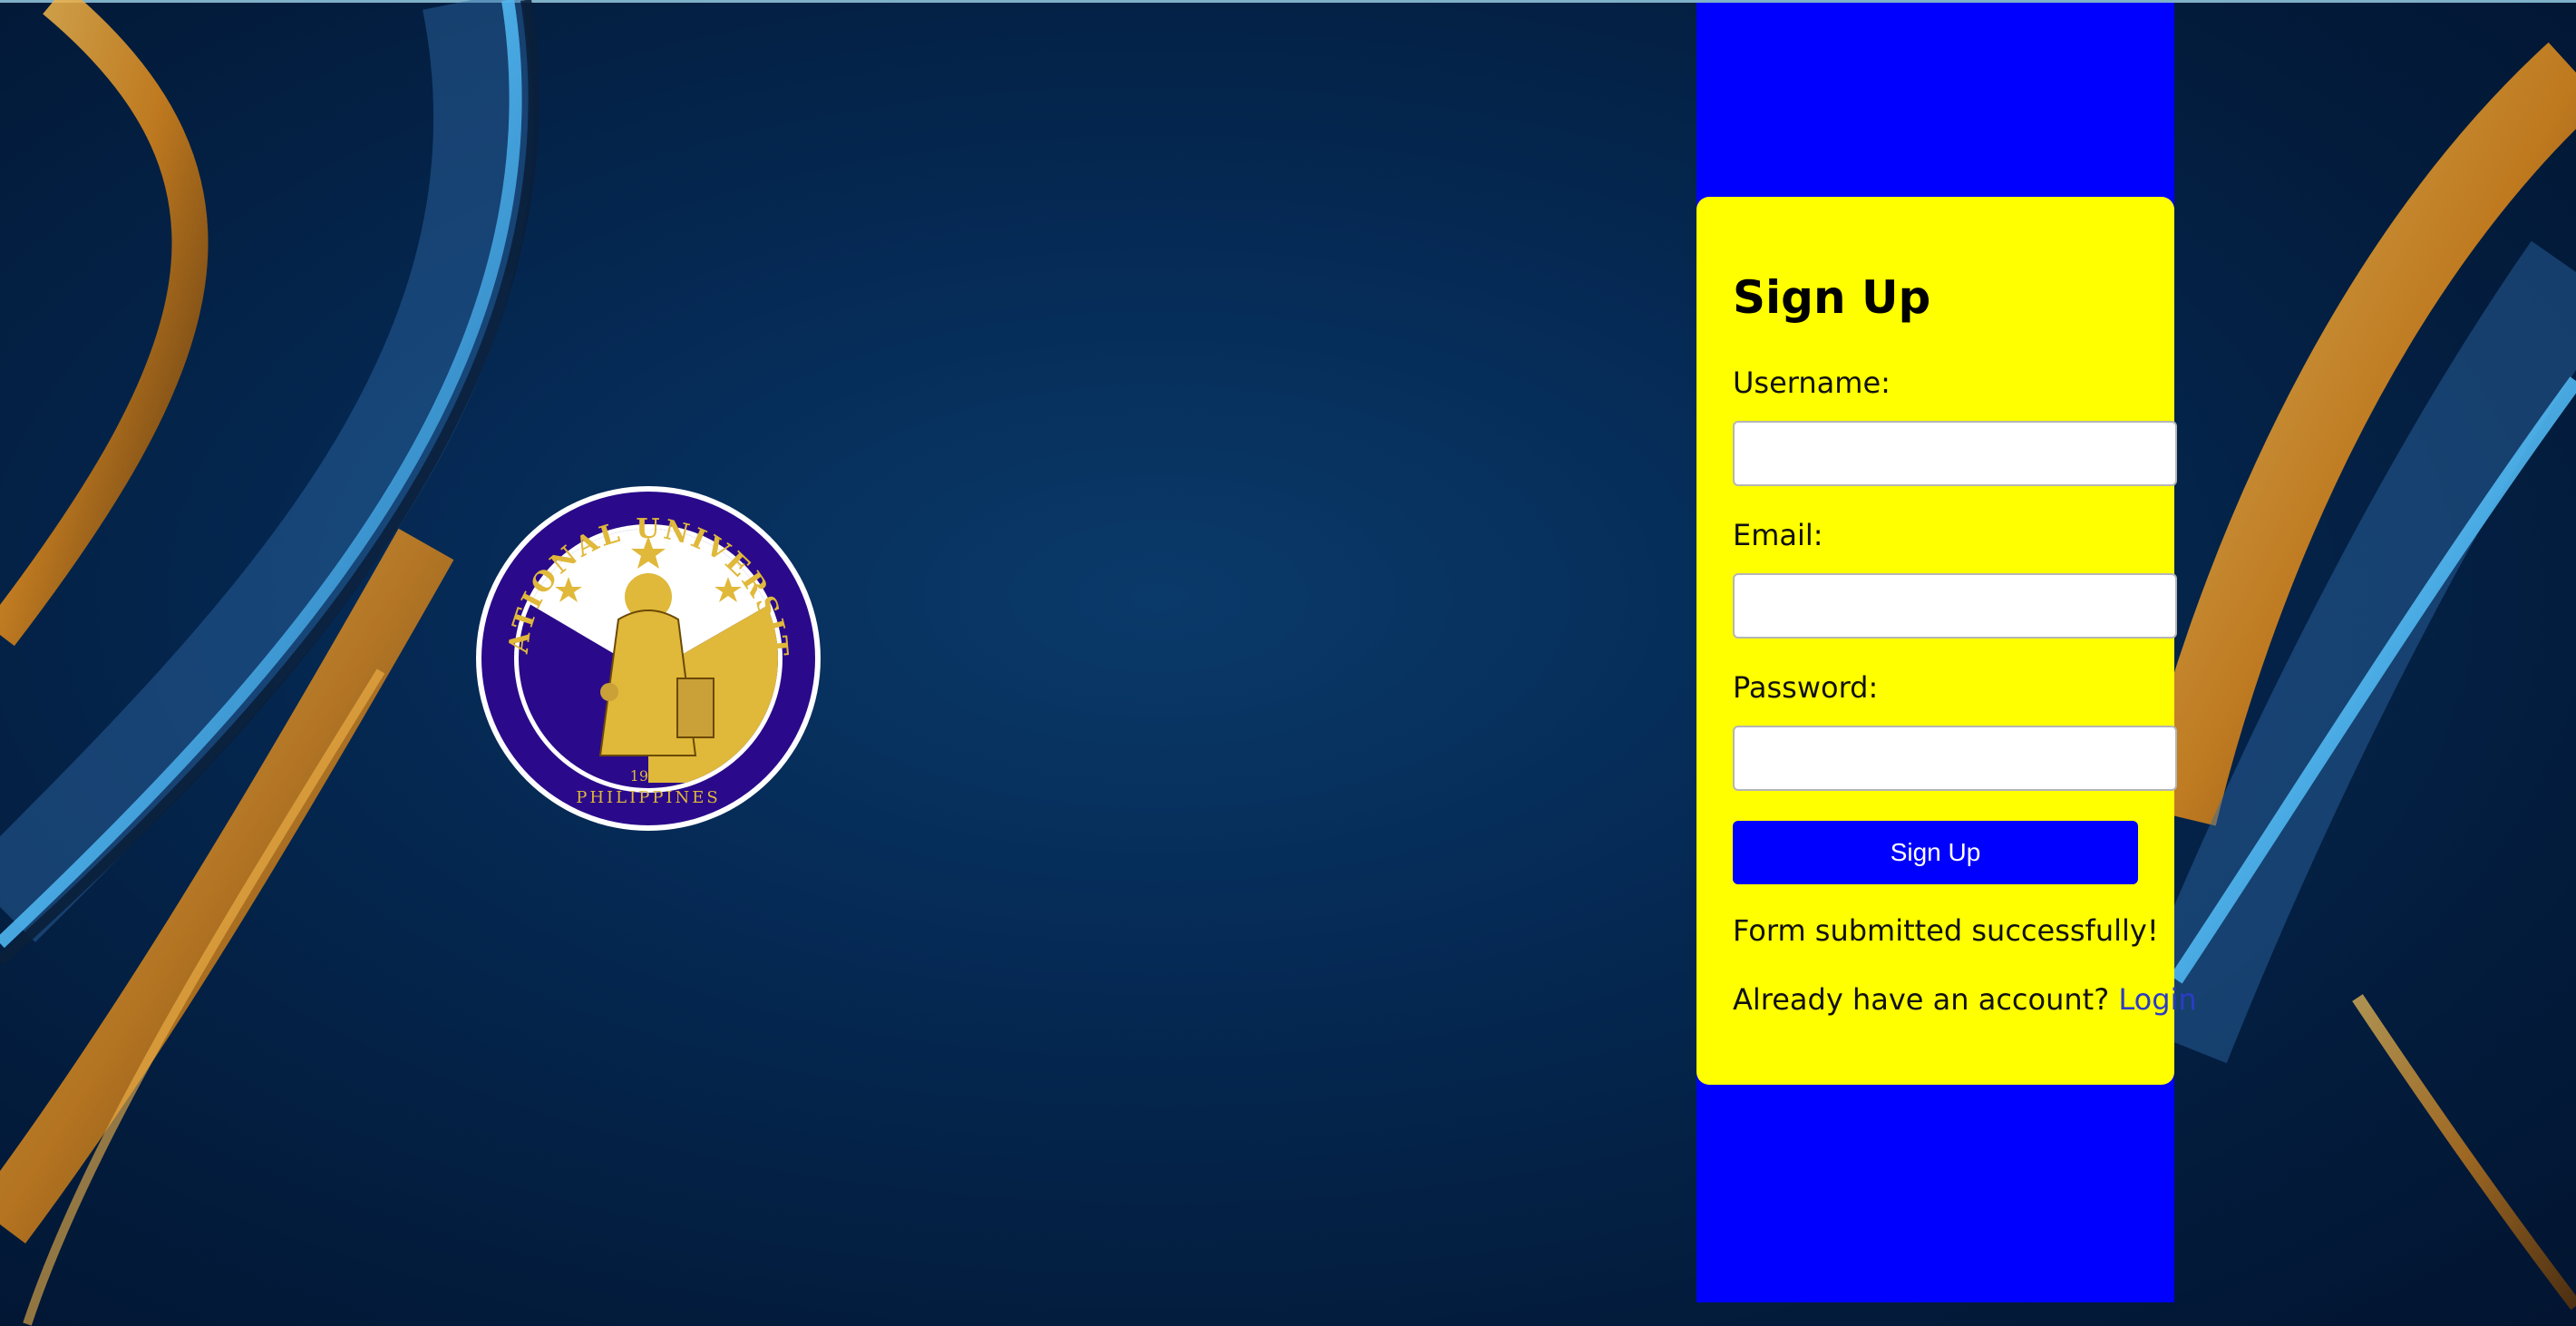 This screenshot has height=1326, width=2576. What do you see at coordinates (1946, 930) in the screenshot?
I see `status-message: Form submitted successfully!` at bounding box center [1946, 930].